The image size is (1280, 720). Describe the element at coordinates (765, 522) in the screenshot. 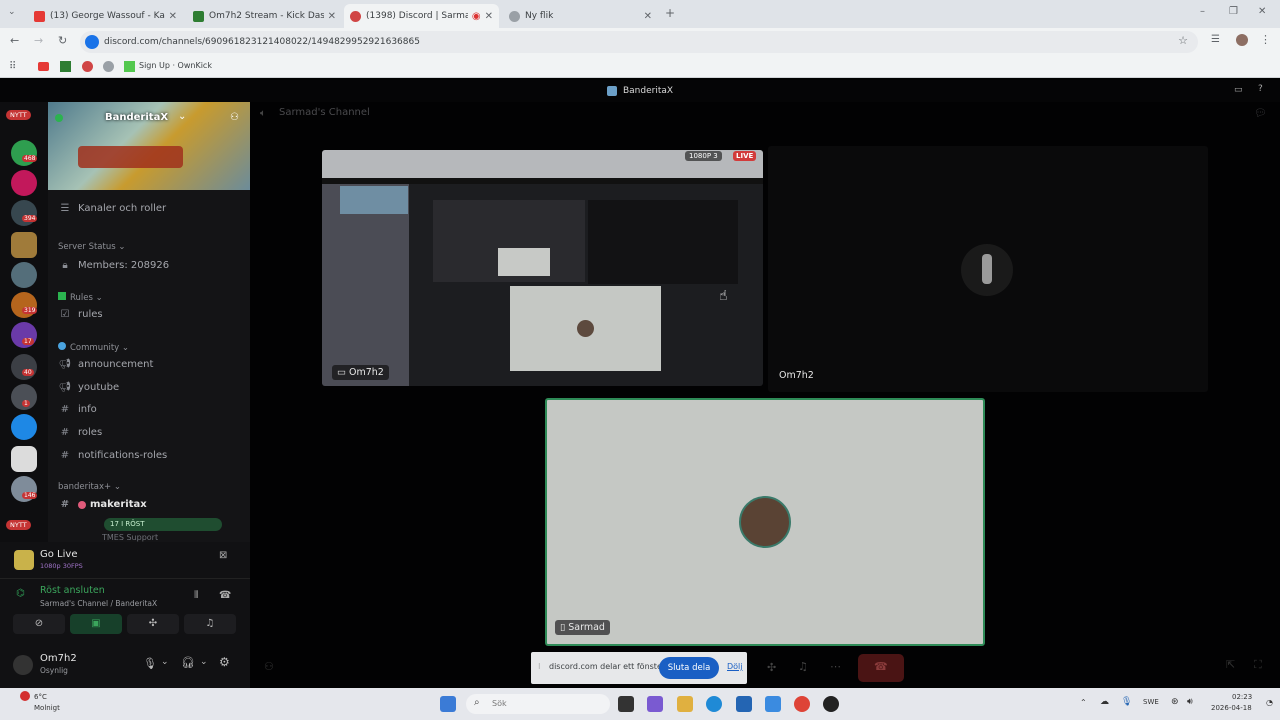

I see `participant-tile-sarmad: ▯ Sarmad` at that location.